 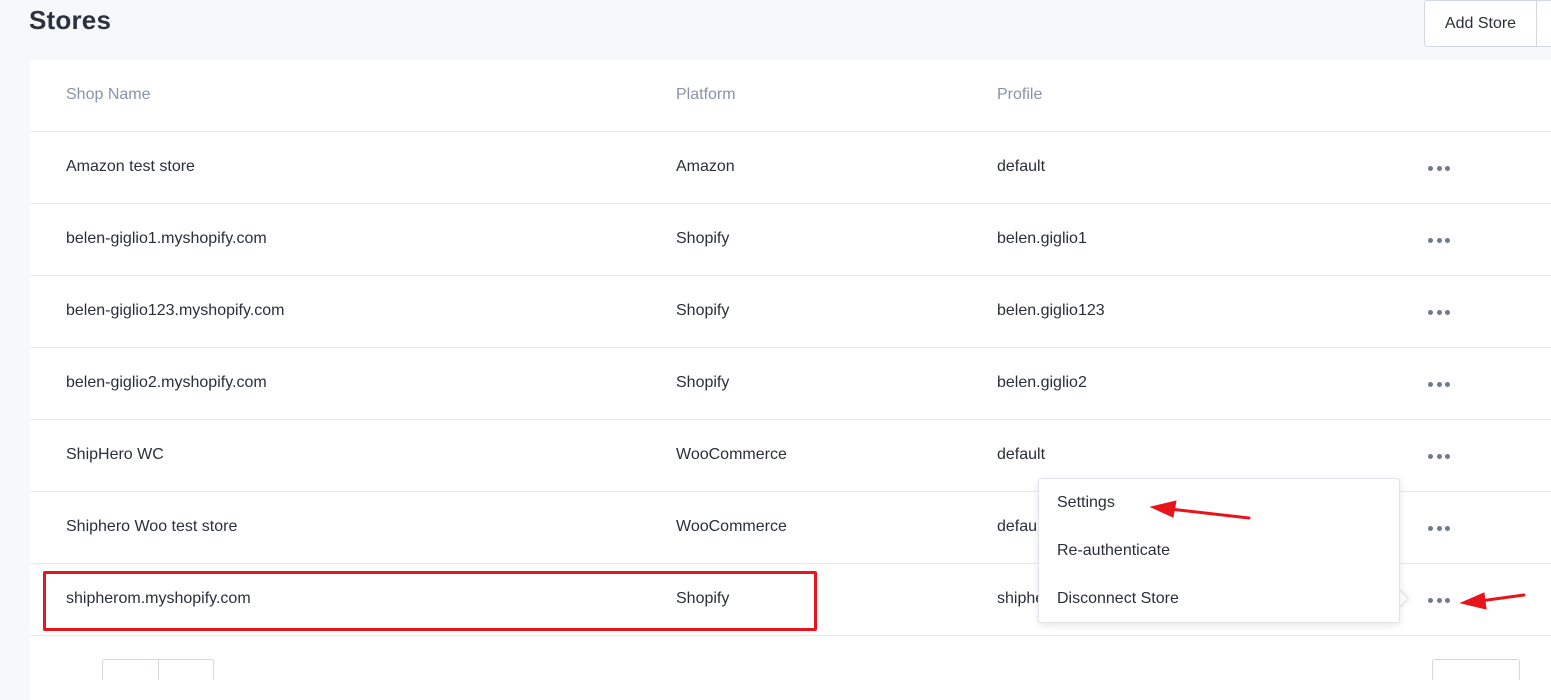 What do you see at coordinates (705, 166) in the screenshot?
I see `platform-cell: Amazon` at bounding box center [705, 166].